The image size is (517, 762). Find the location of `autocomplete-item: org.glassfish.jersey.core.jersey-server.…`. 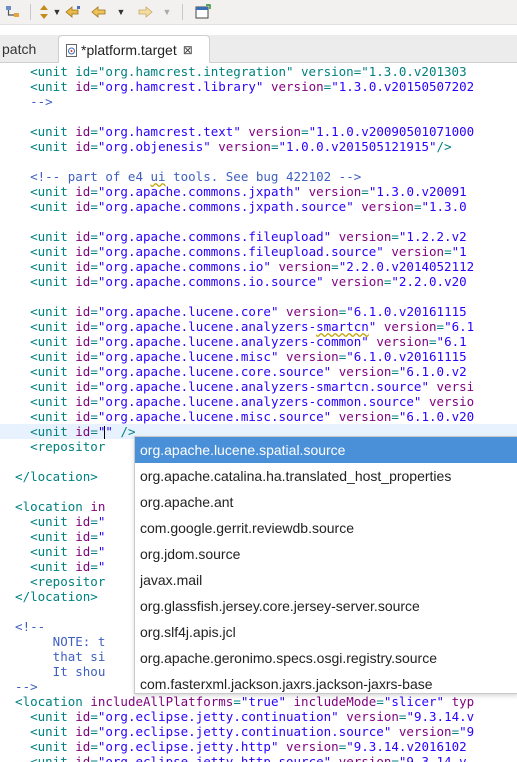

autocomplete-item: org.glassfish.jersey.core.jersey-server.… is located at coordinates (326, 606).